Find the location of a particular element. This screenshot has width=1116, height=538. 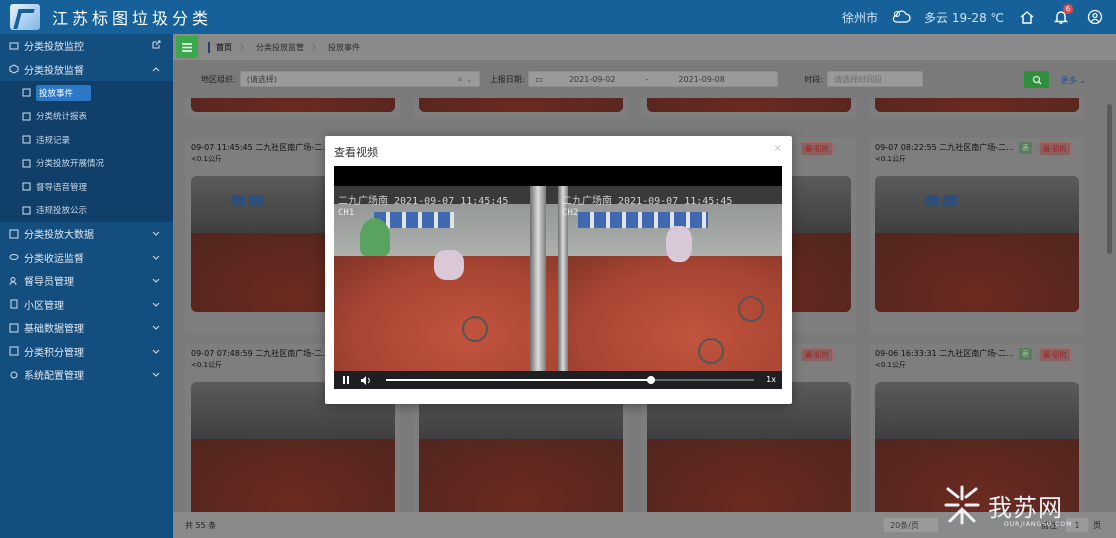

sidebar-subitem-events: 投放事件 is located at coordinates (86, 93).